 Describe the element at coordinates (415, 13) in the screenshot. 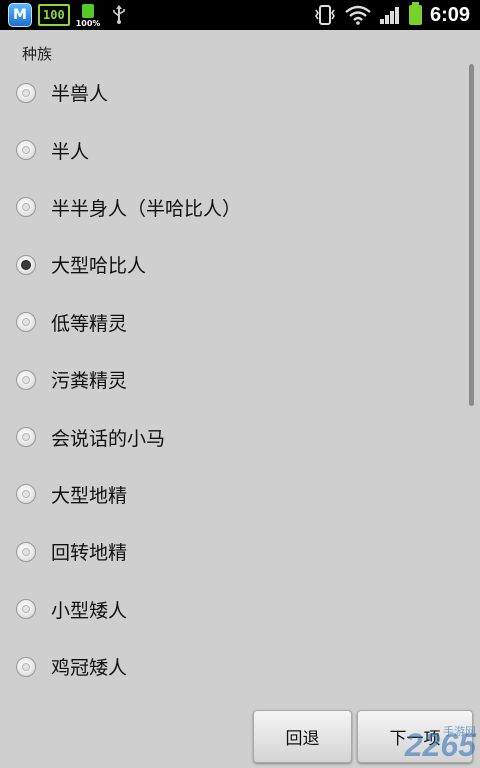

I see `battery-icon` at that location.